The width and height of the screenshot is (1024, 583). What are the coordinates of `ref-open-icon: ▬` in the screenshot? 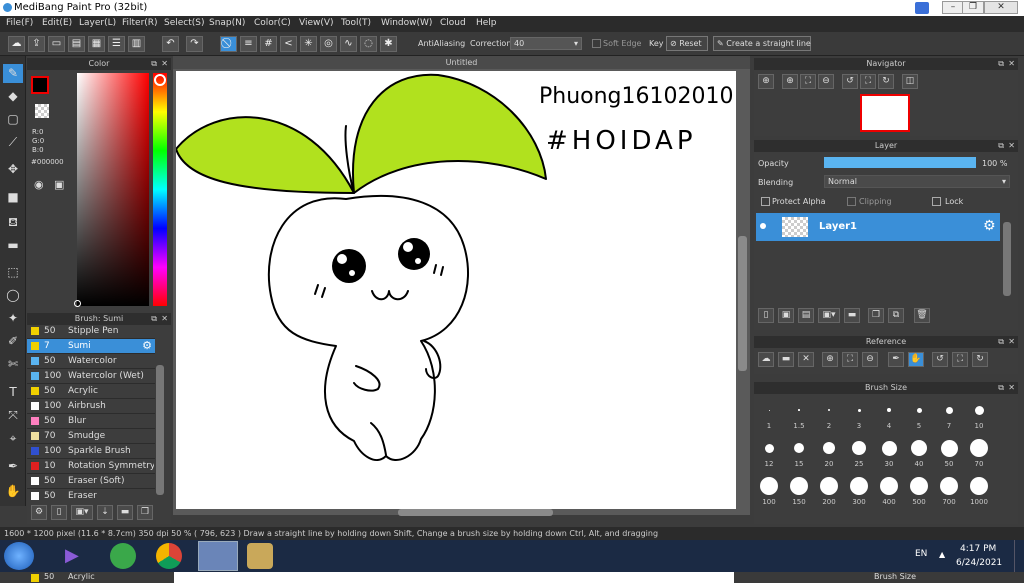 It's located at (786, 359).